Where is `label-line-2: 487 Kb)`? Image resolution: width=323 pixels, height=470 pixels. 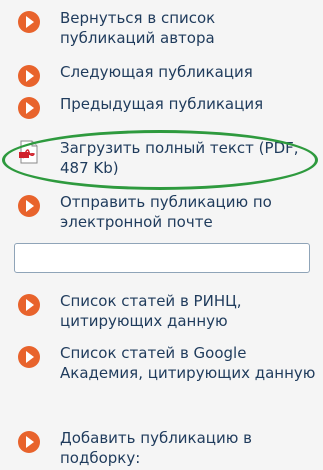
label-line-2: 487 Kb) is located at coordinates (89, 168).